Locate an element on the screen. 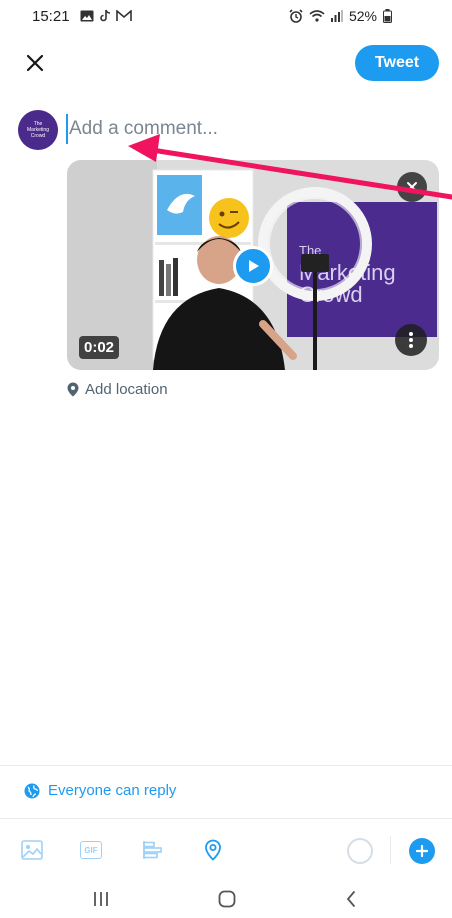 The width and height of the screenshot is (452, 918). back-icon is located at coordinates (350, 899).